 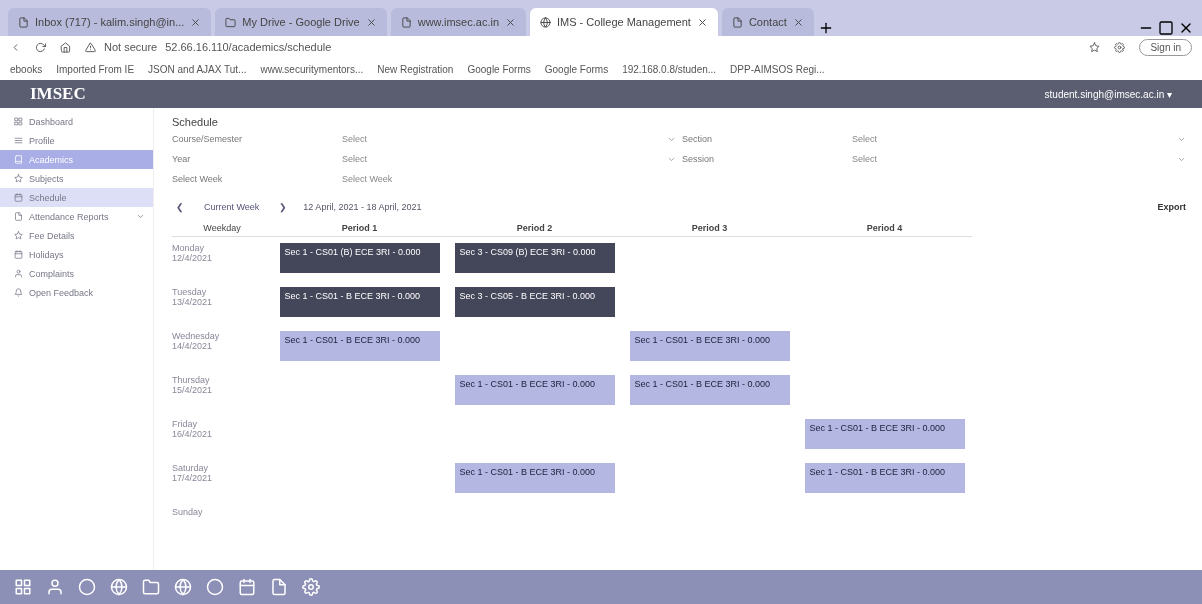 What do you see at coordinates (46, 178) in the screenshot?
I see `sidebar-label: Subjects` at bounding box center [46, 178].